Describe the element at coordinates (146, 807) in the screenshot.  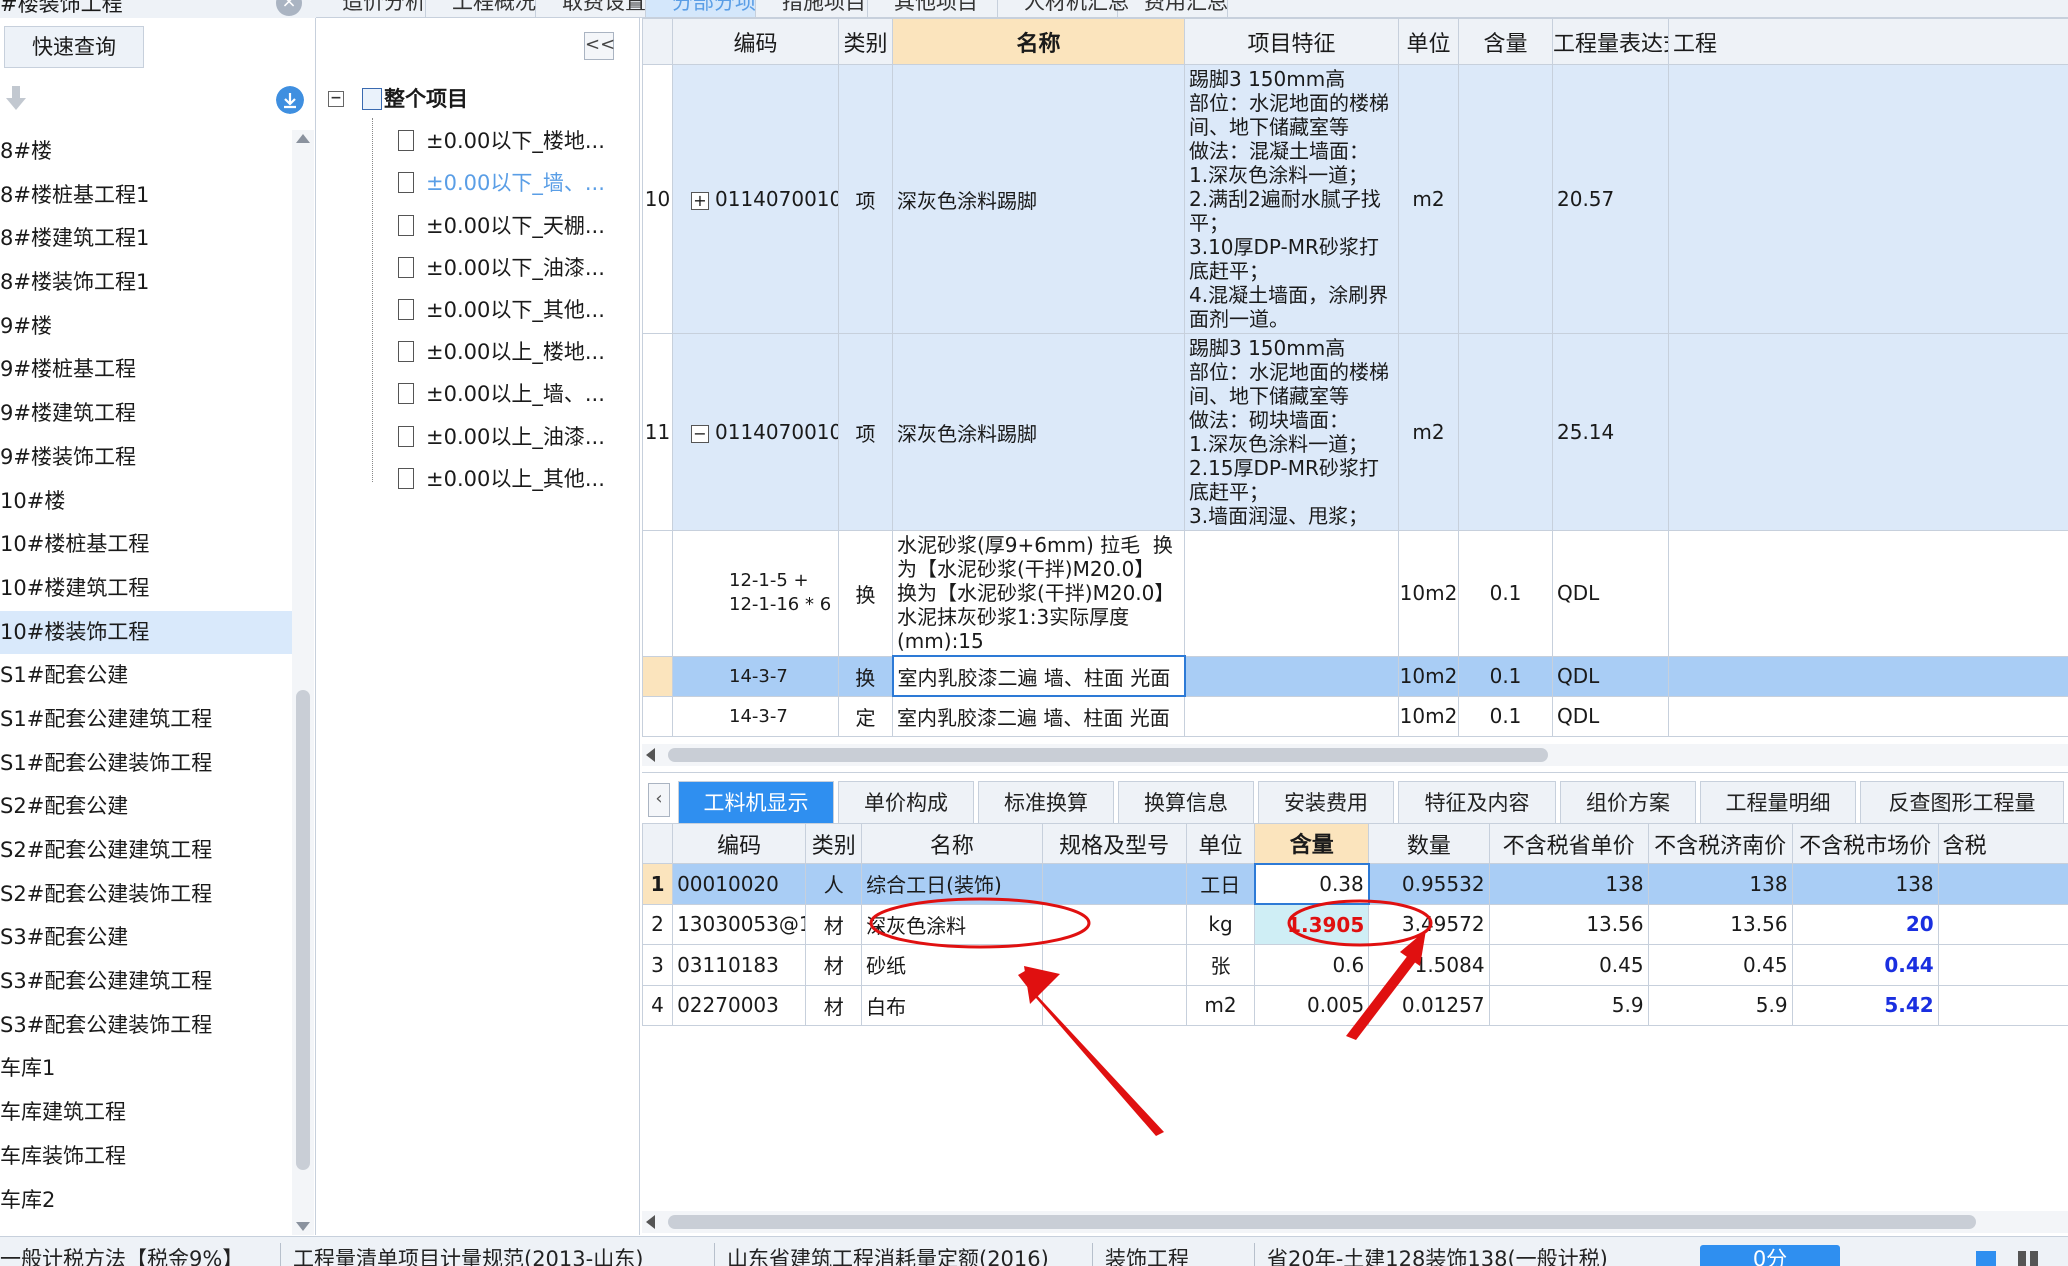
I see `project-list-item: S2#配套公建` at that location.